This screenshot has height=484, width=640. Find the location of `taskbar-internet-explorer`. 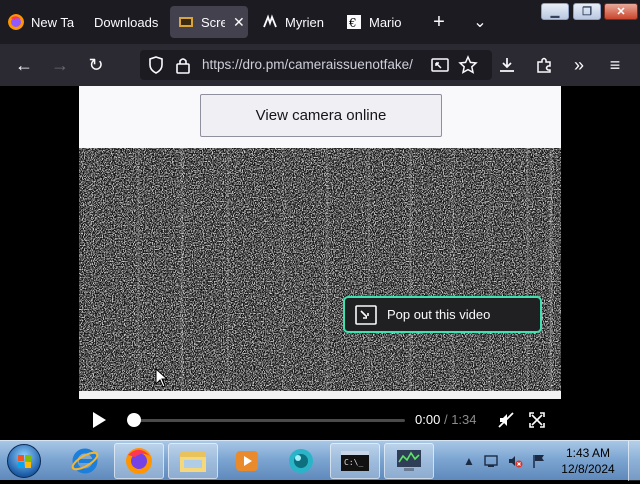

taskbar-internet-explorer is located at coordinates (85, 461).